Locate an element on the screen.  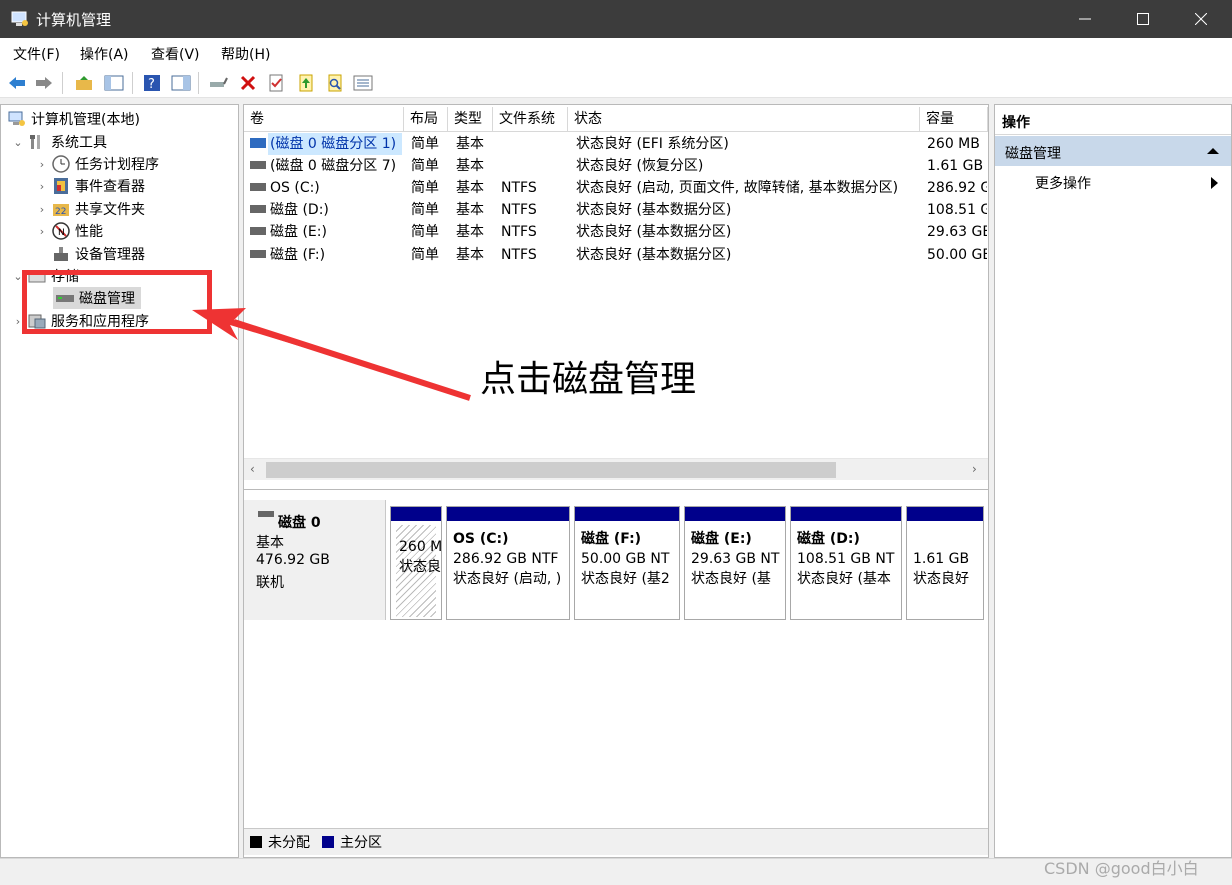
partition-size: 50.00 GB NT is located at coordinates (625, 559).